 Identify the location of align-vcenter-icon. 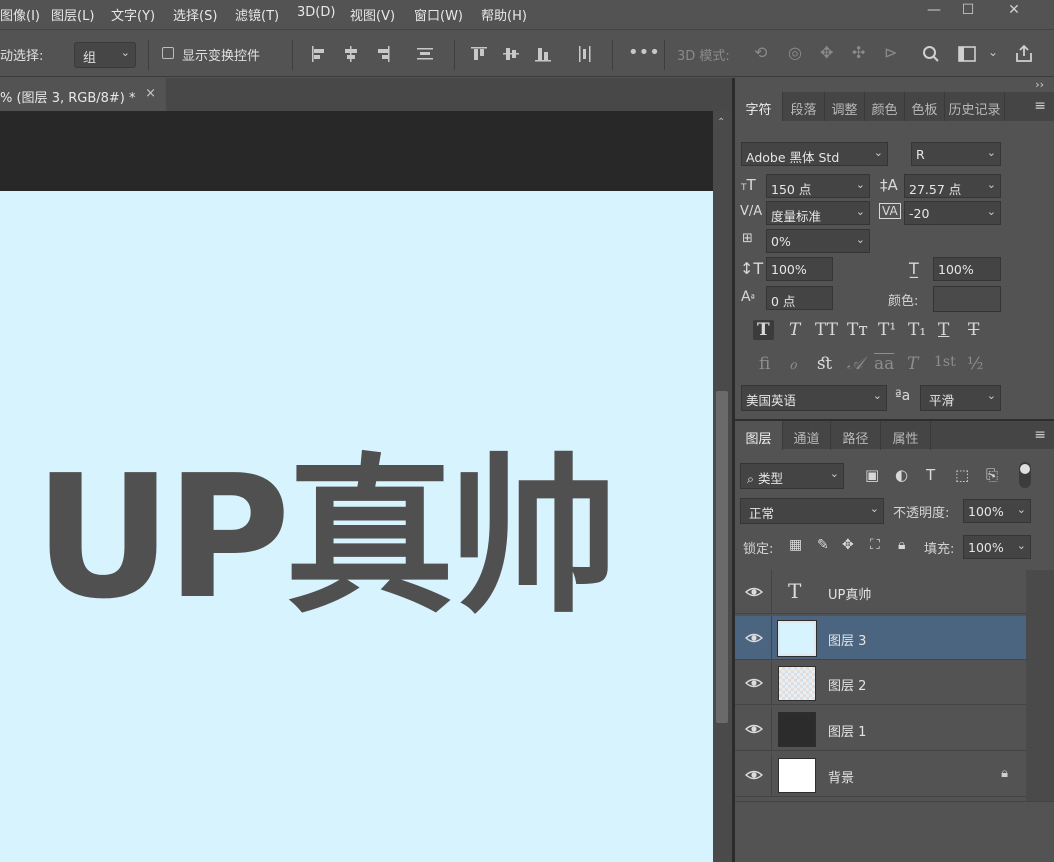
(511, 54).